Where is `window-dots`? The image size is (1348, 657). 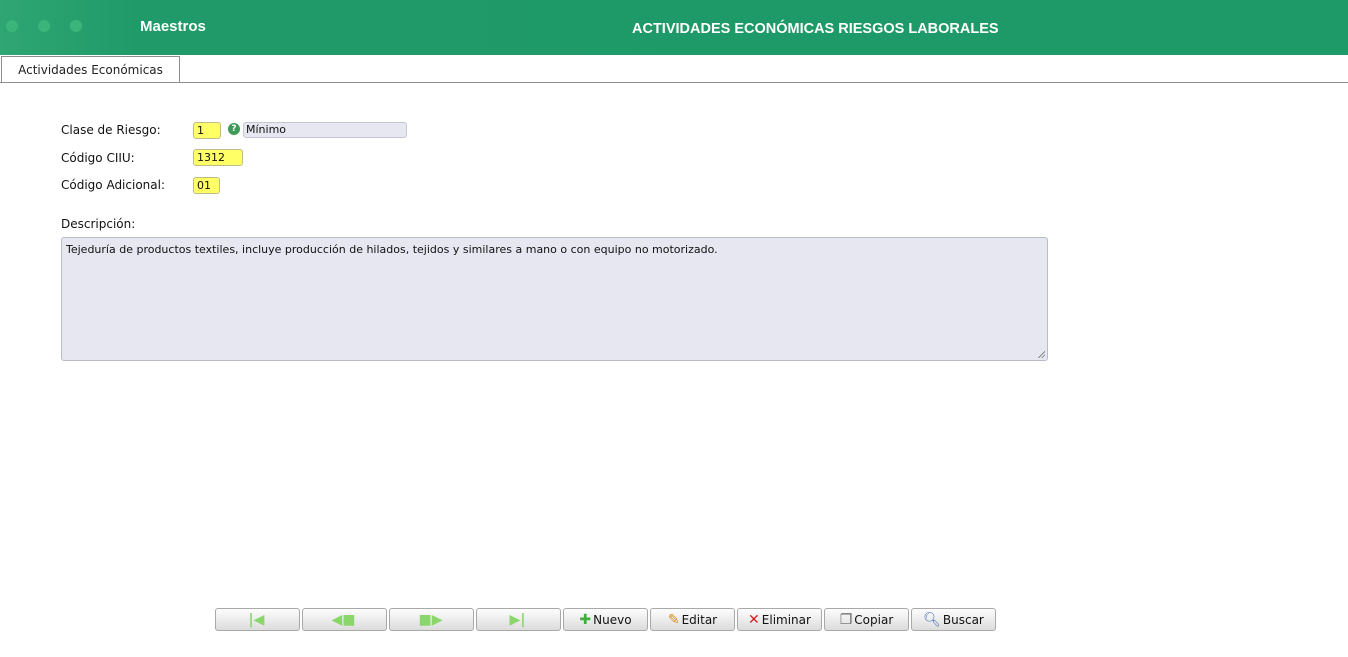
window-dots is located at coordinates (44, 26).